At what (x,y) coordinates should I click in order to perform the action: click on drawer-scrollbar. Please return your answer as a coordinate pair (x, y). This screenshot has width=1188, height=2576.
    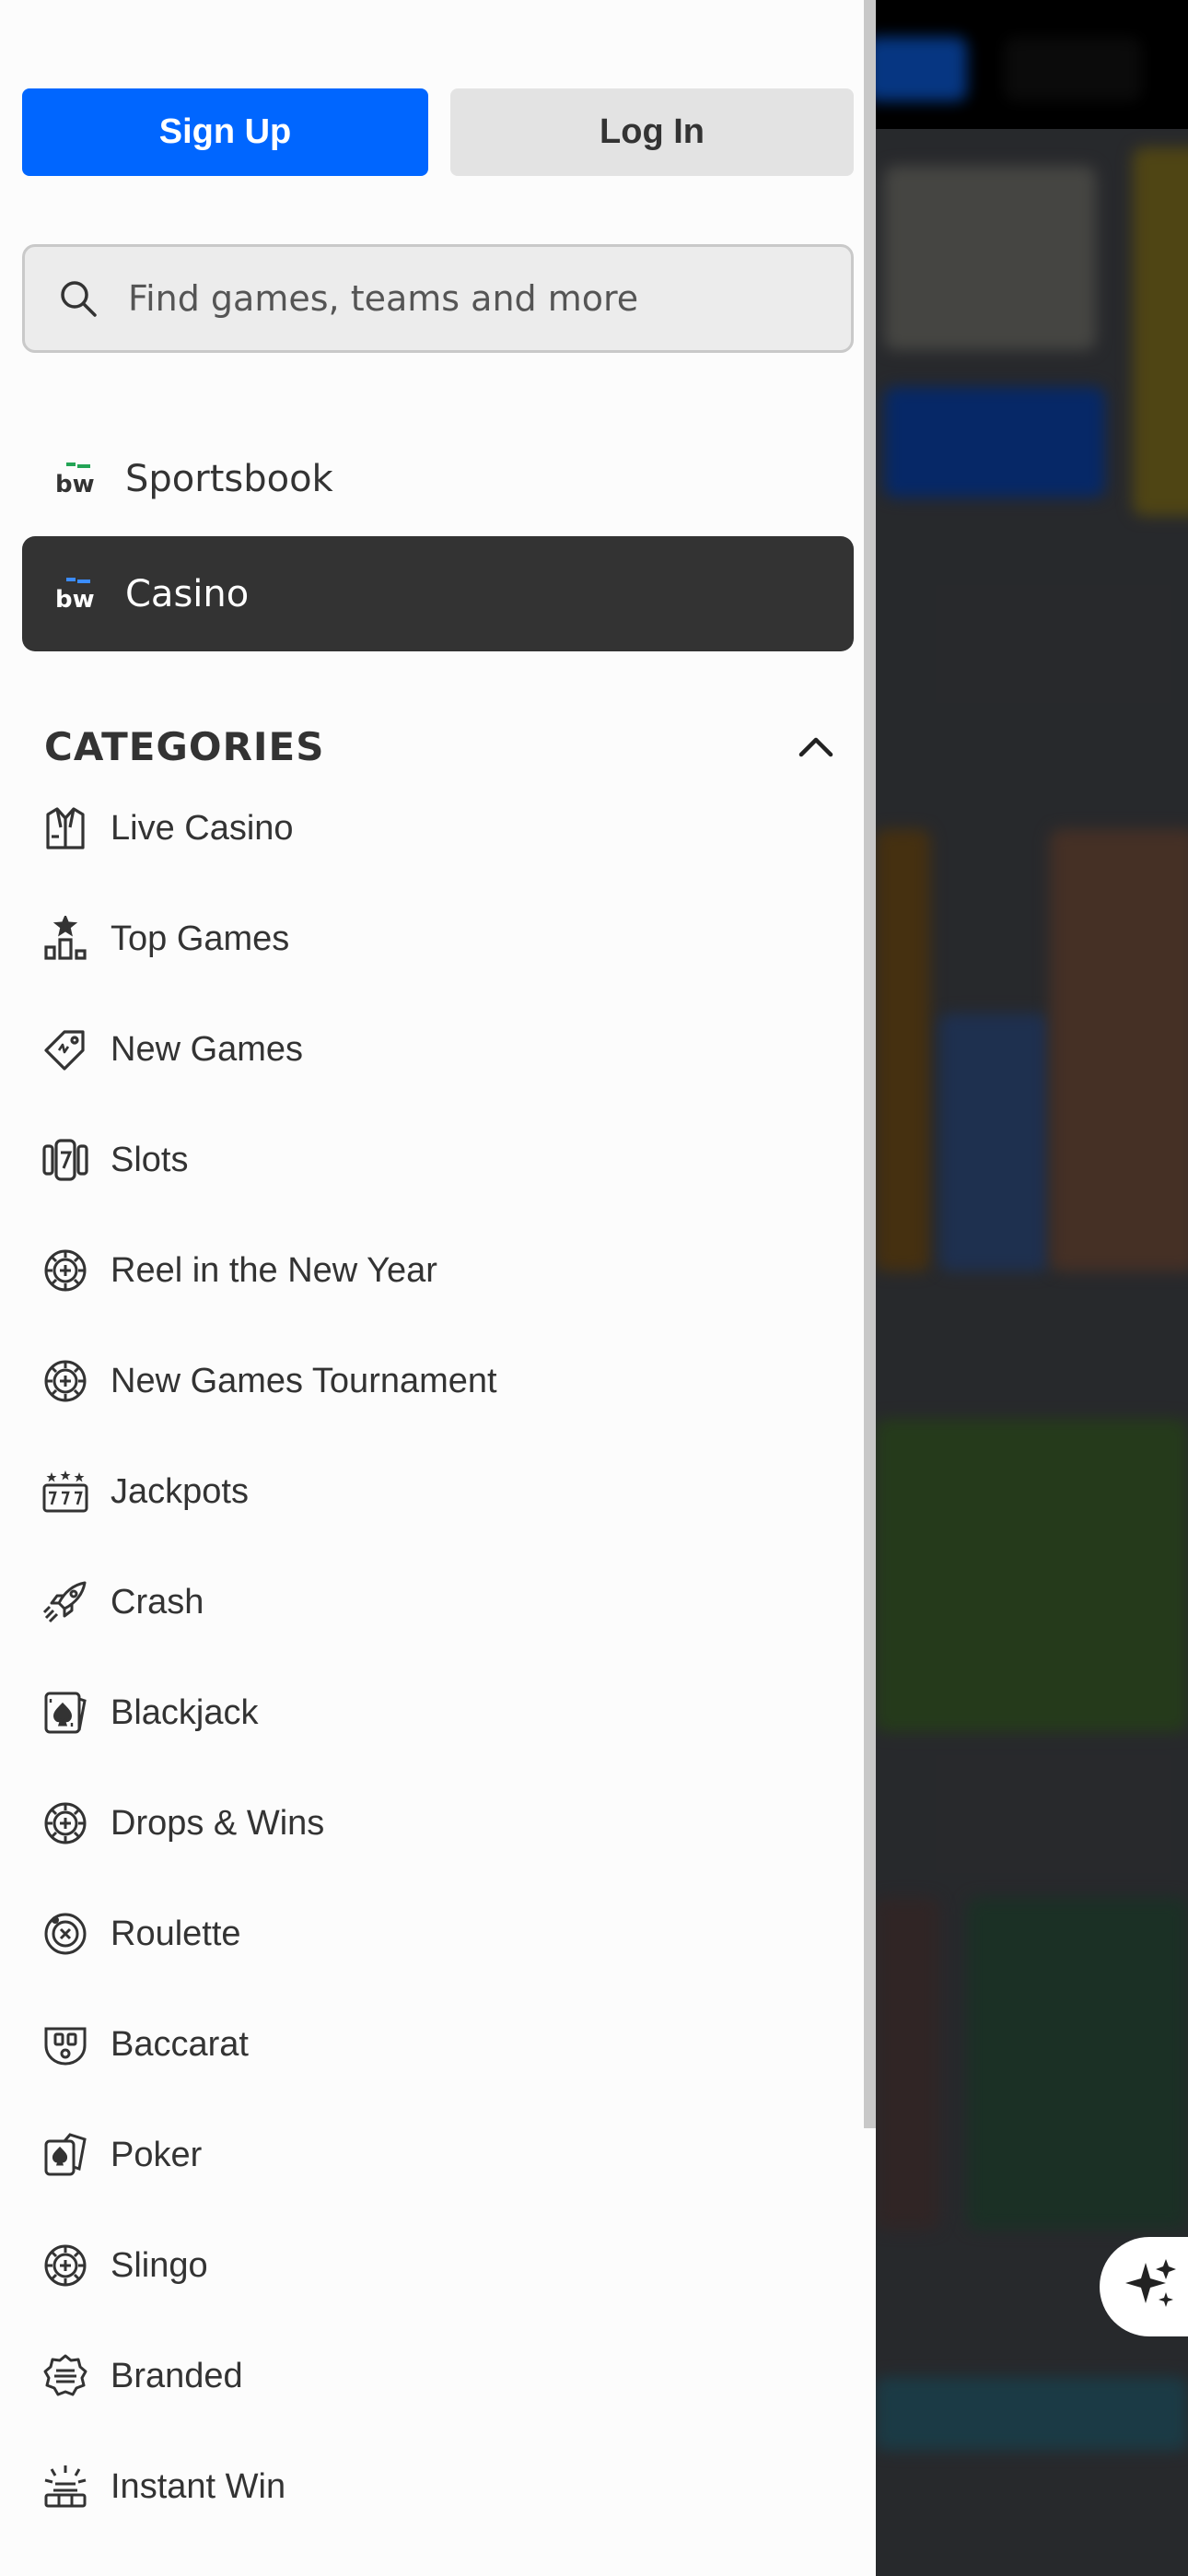
    Looking at the image, I should click on (870, 1064).